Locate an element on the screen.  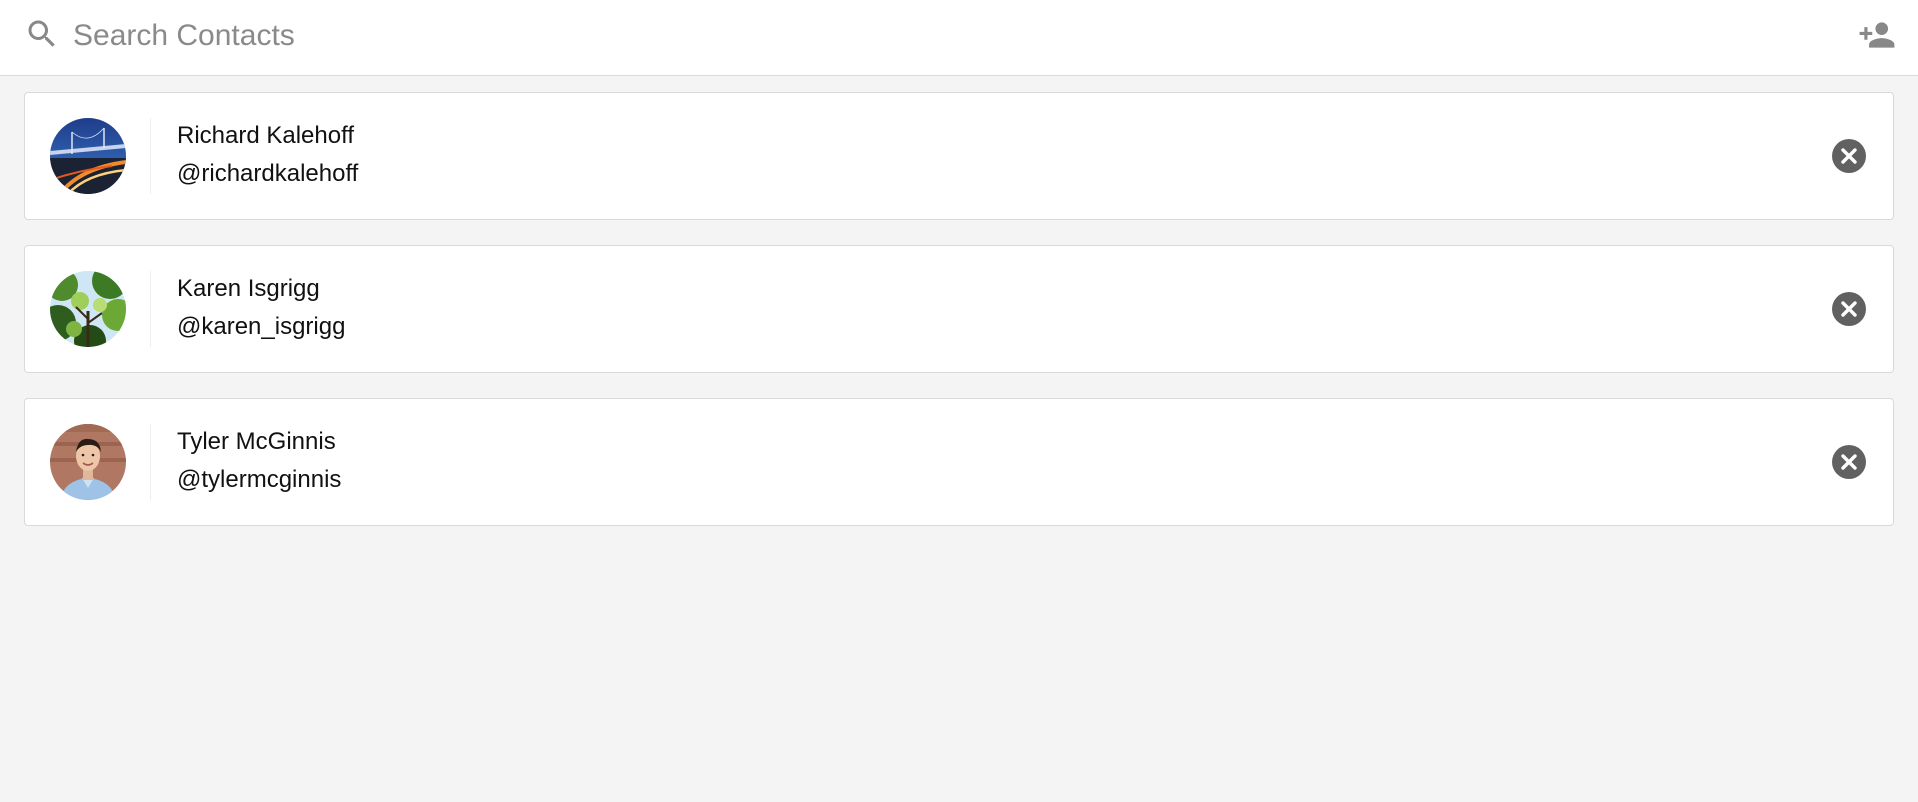
search-input is located at coordinates (923, 36).